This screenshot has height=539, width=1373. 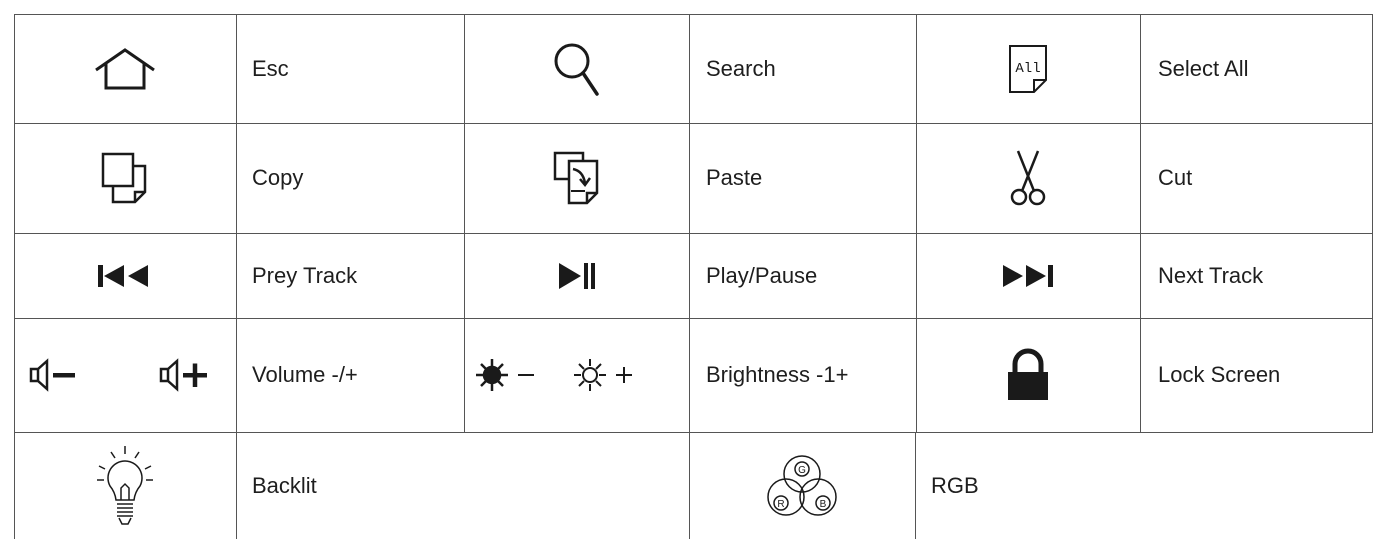 I want to click on home-icon, so click(x=125, y=68).